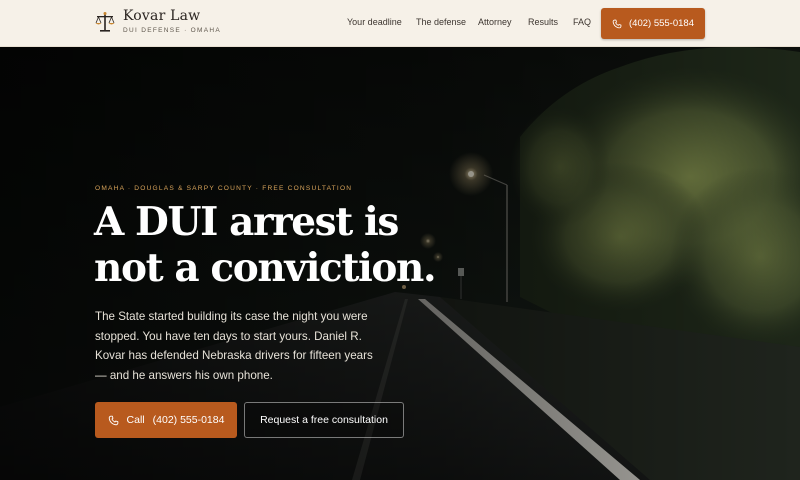 The height and width of the screenshot is (480, 800). Describe the element at coordinates (265, 268) in the screenshot. I see `headline-line-2: not a conviction.` at that location.